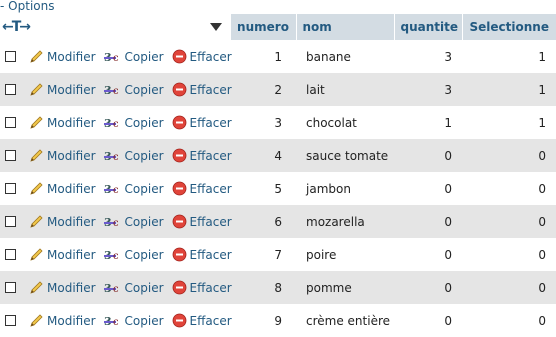  I want to click on cell-numero: 7, so click(263, 254).